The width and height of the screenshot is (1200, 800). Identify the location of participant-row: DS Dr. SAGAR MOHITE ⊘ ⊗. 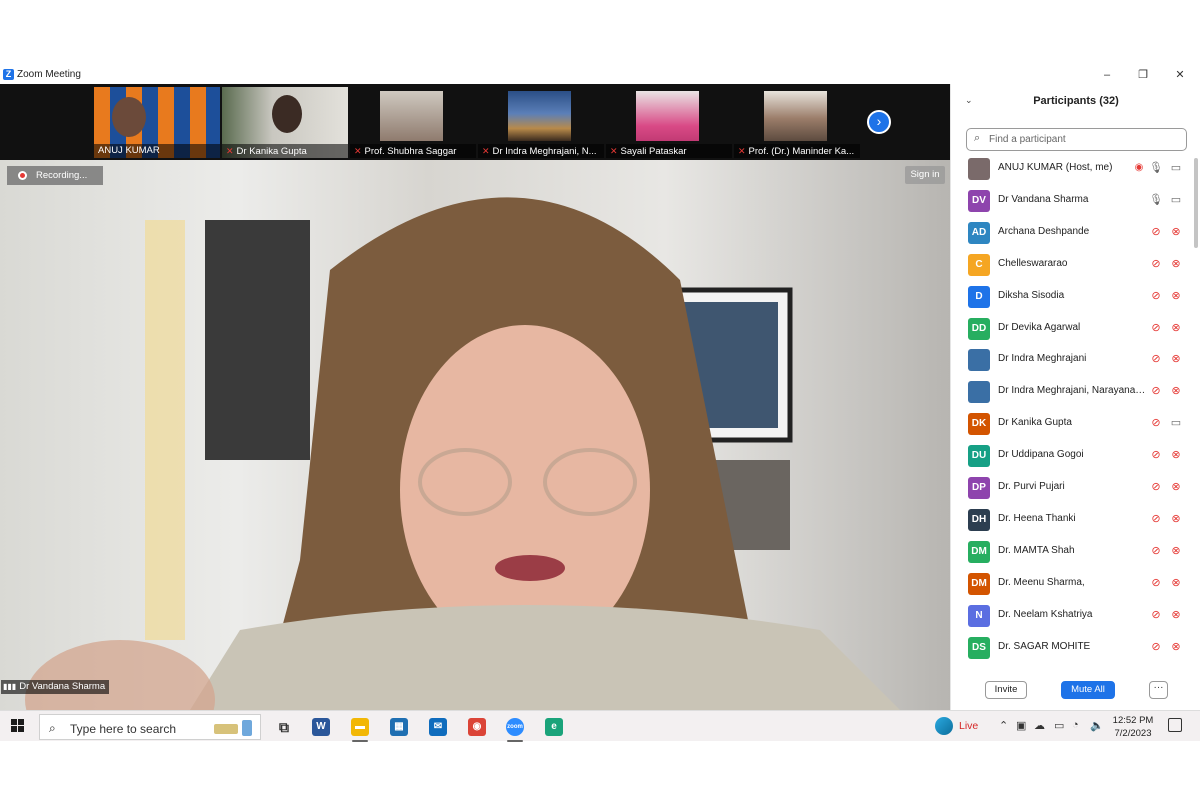
(1071, 648).